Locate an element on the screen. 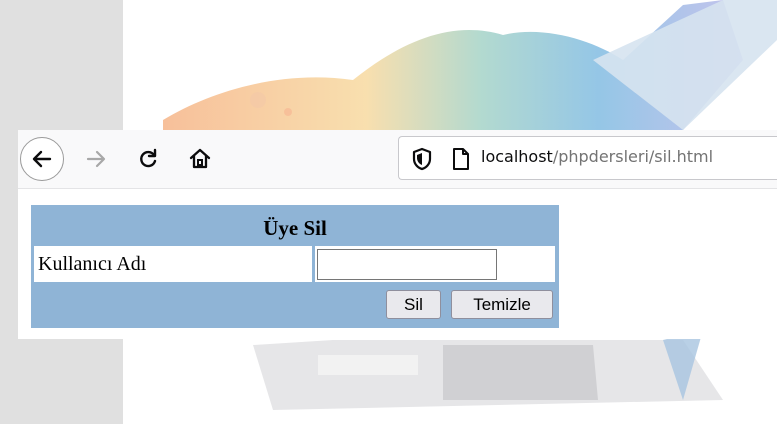 The height and width of the screenshot is (424, 777). home-button is located at coordinates (200, 159).